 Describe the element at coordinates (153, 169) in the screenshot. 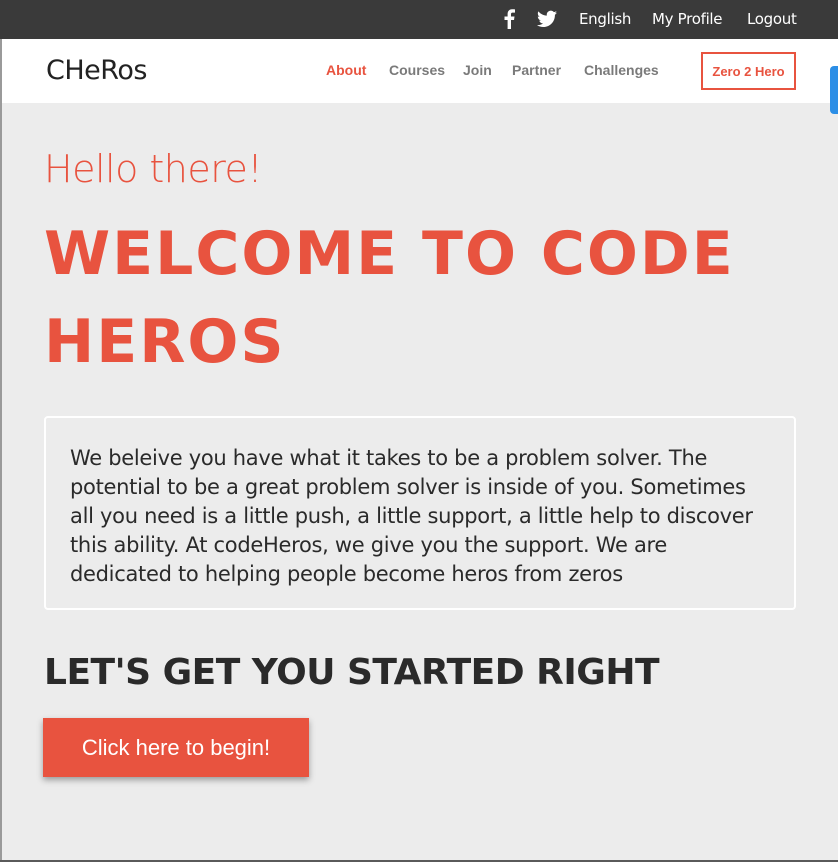

I see `greeting-heading: Hello there!` at that location.